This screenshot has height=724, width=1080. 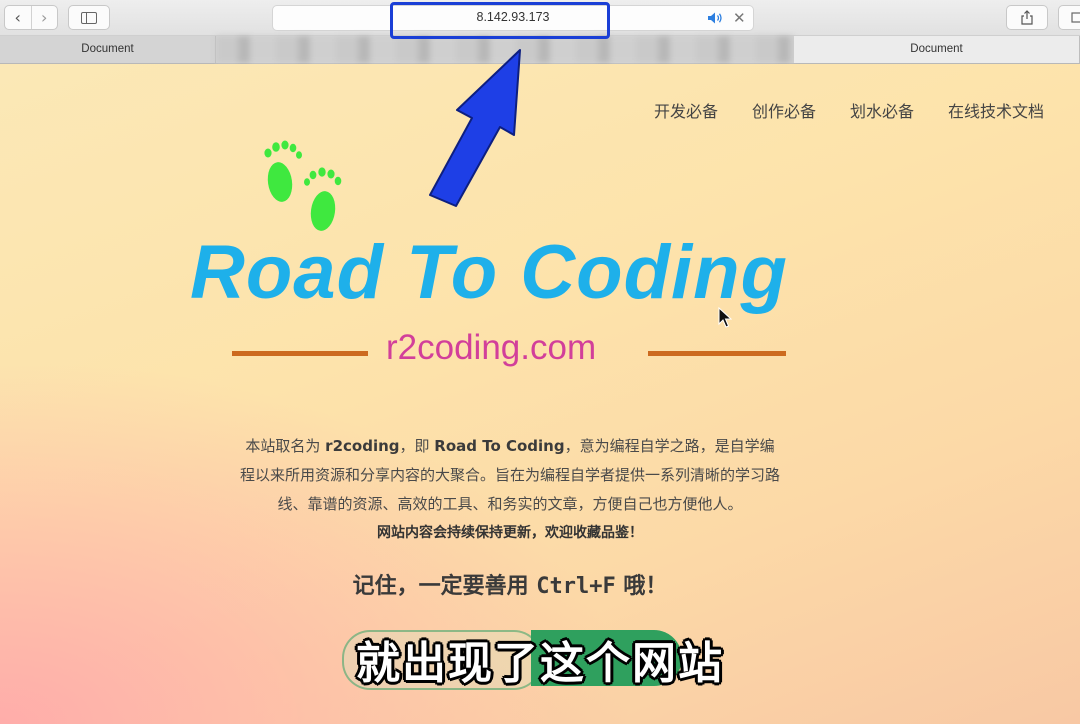 I want to click on logo-domain: r2coding.com, so click(x=491, y=347).